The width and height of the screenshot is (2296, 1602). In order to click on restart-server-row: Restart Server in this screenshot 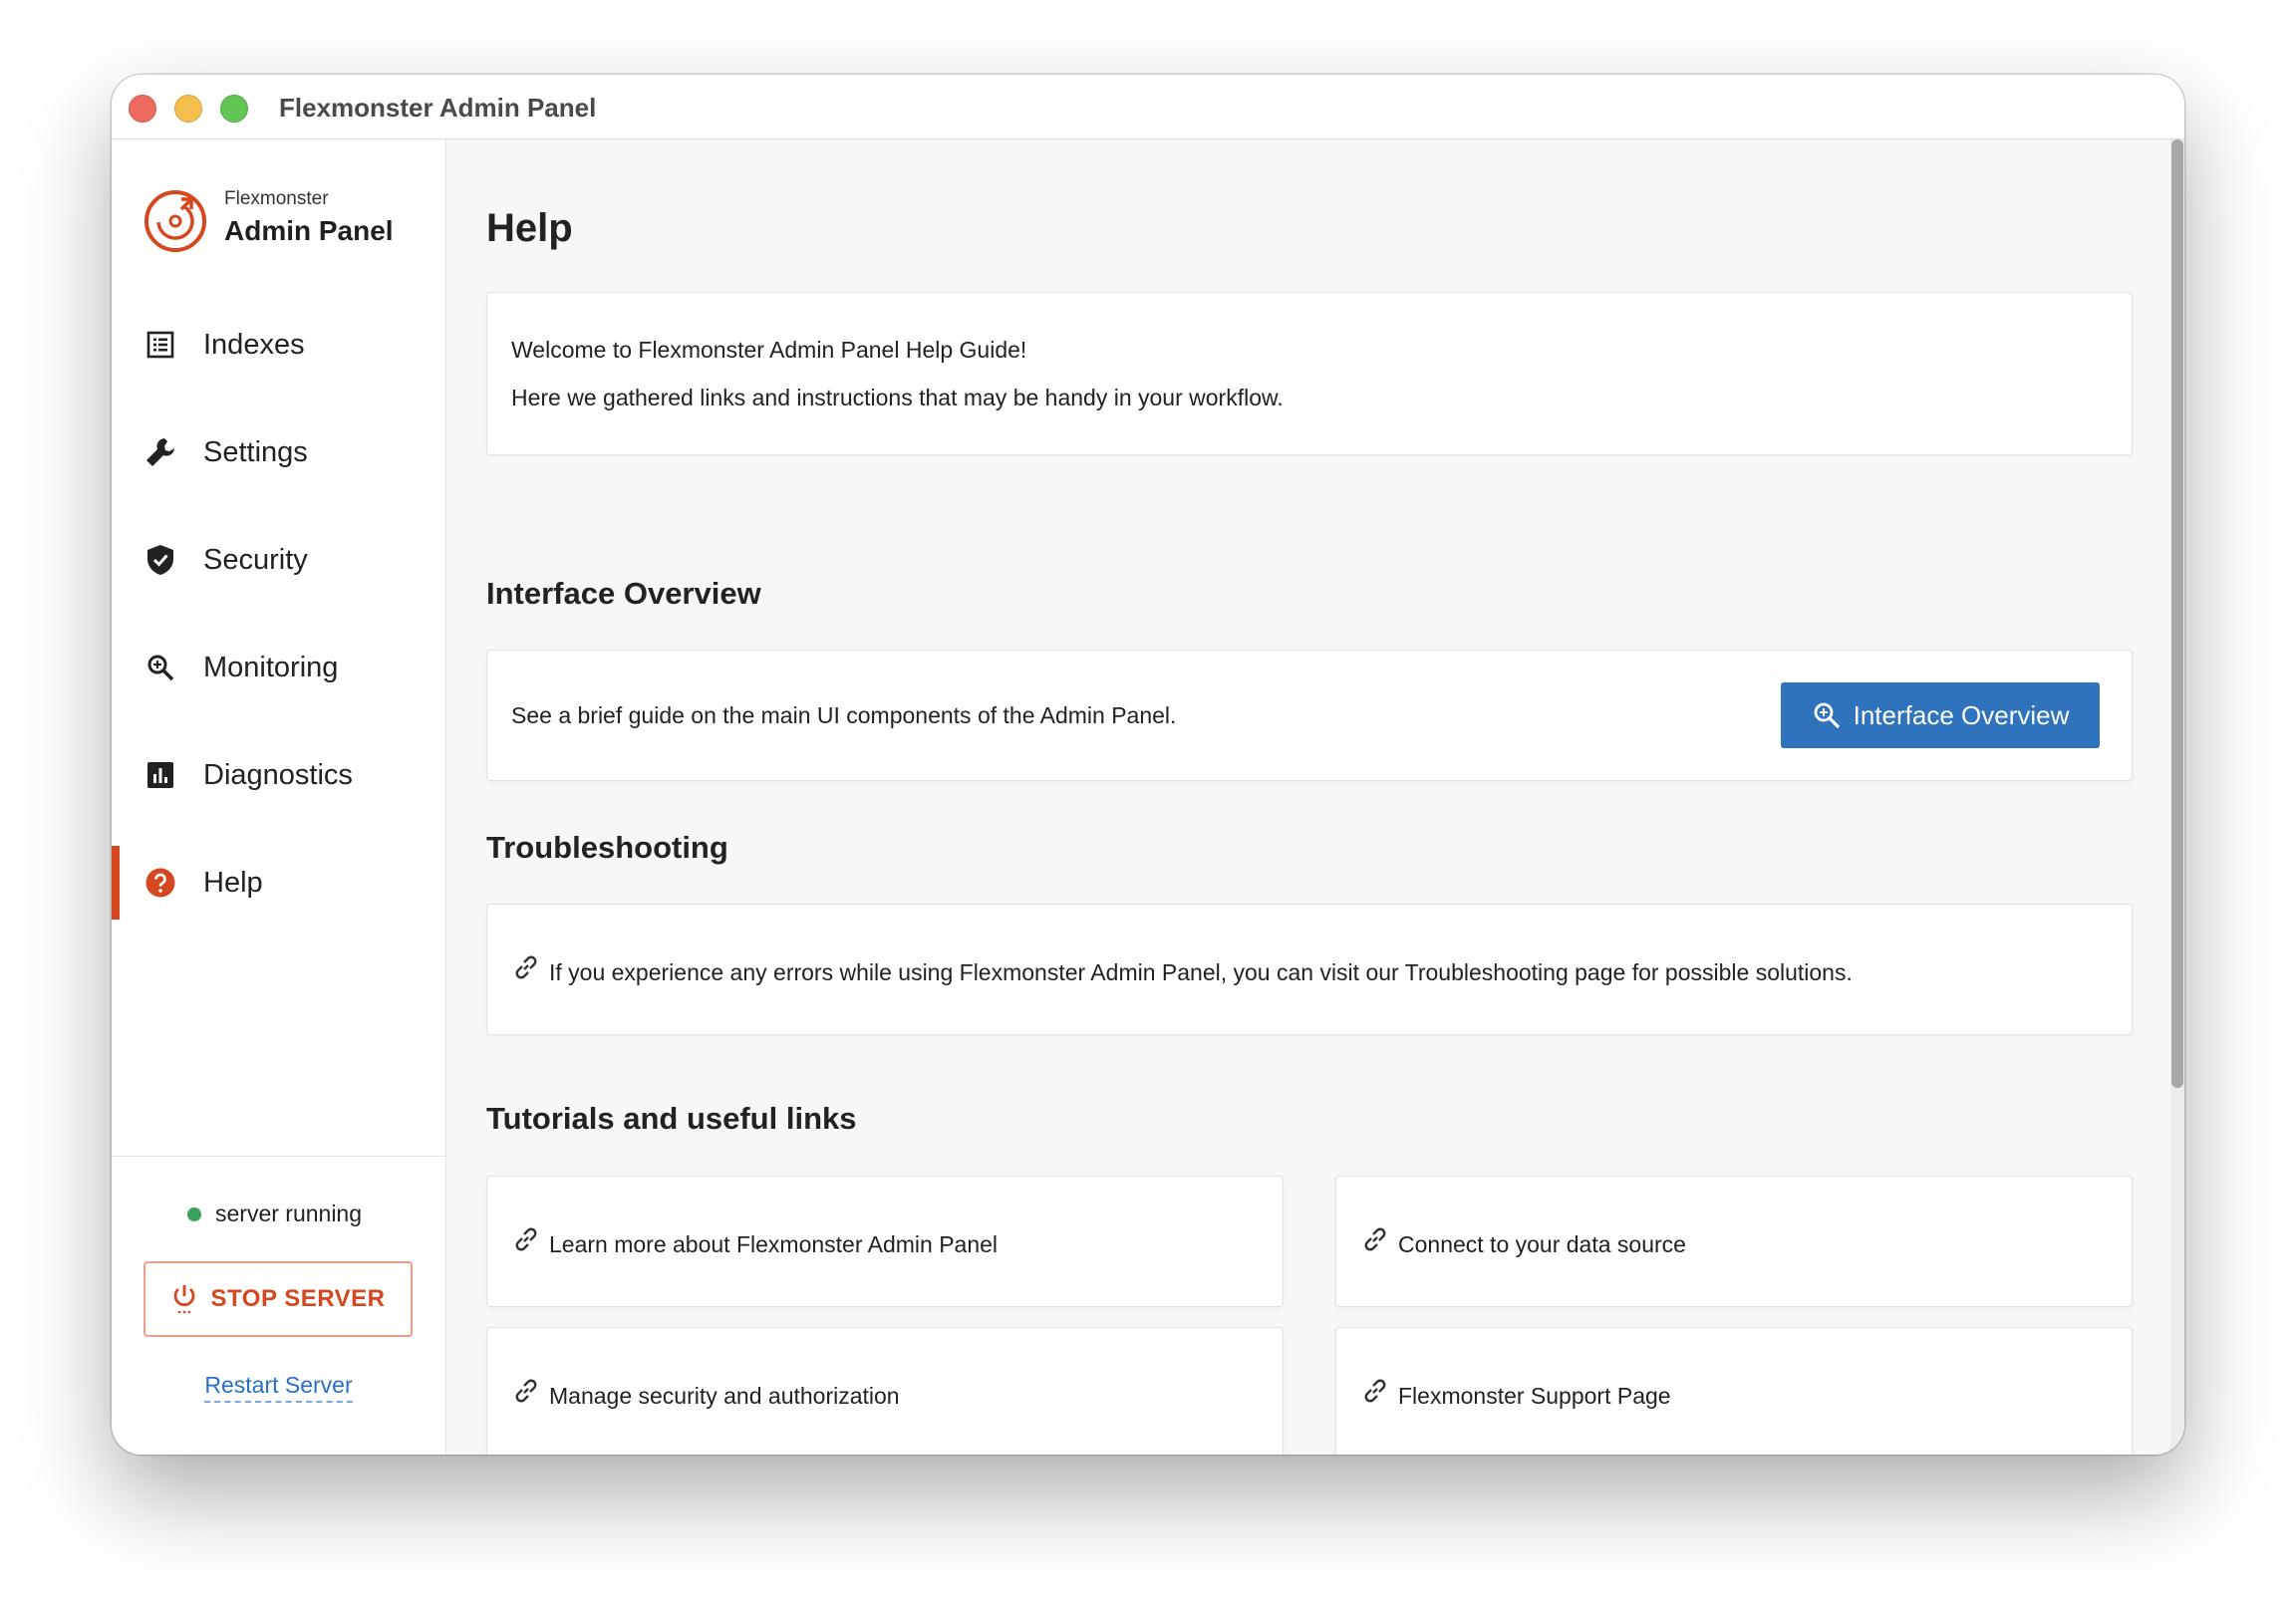, I will do `click(278, 1388)`.